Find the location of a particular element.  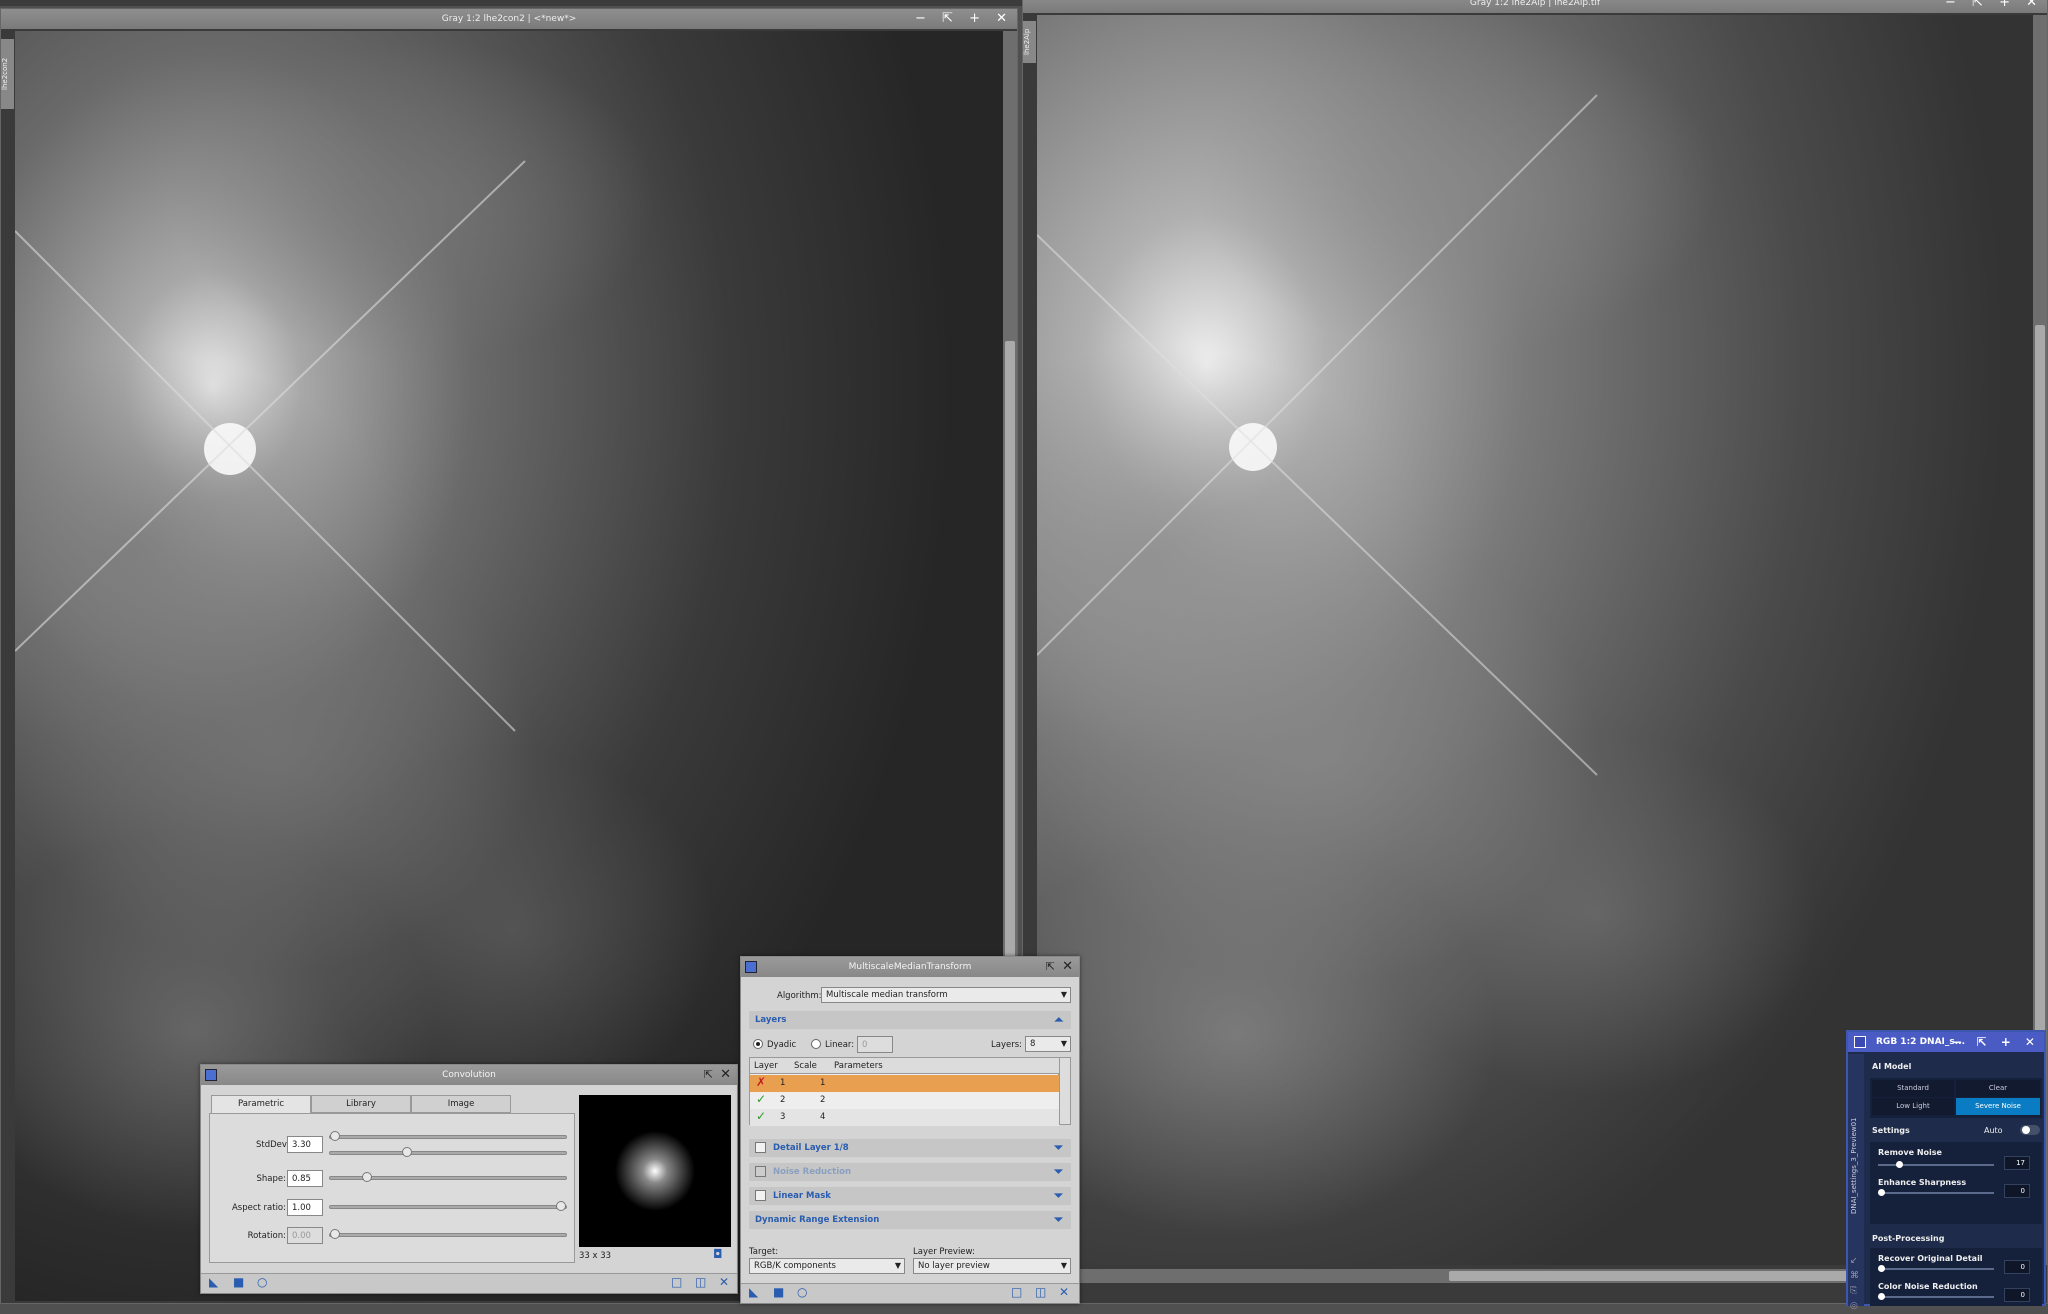

enhance-sharpness-knob is located at coordinates (1881, 1192).